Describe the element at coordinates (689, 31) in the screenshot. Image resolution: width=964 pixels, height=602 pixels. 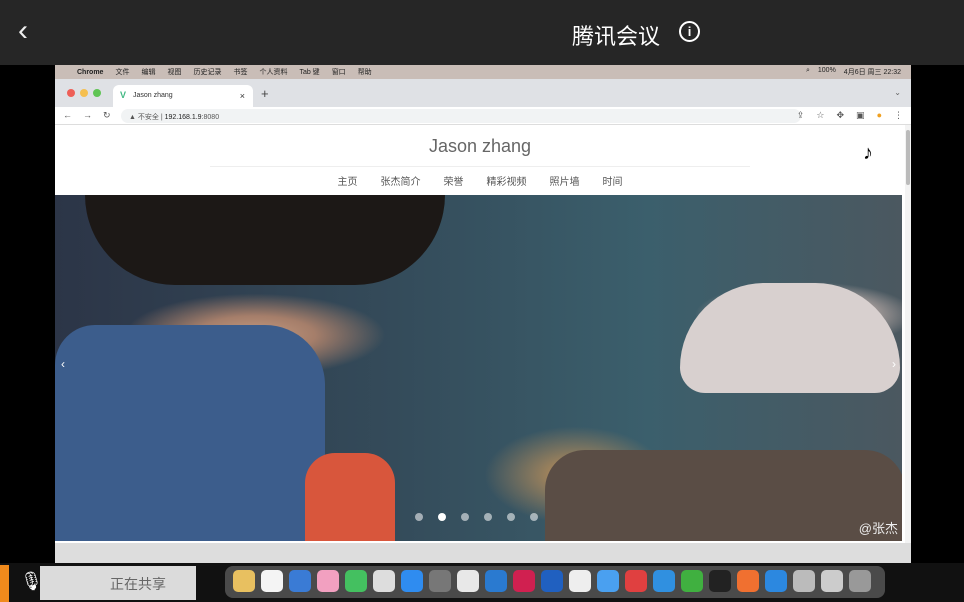
I see `info-icon: i` at that location.